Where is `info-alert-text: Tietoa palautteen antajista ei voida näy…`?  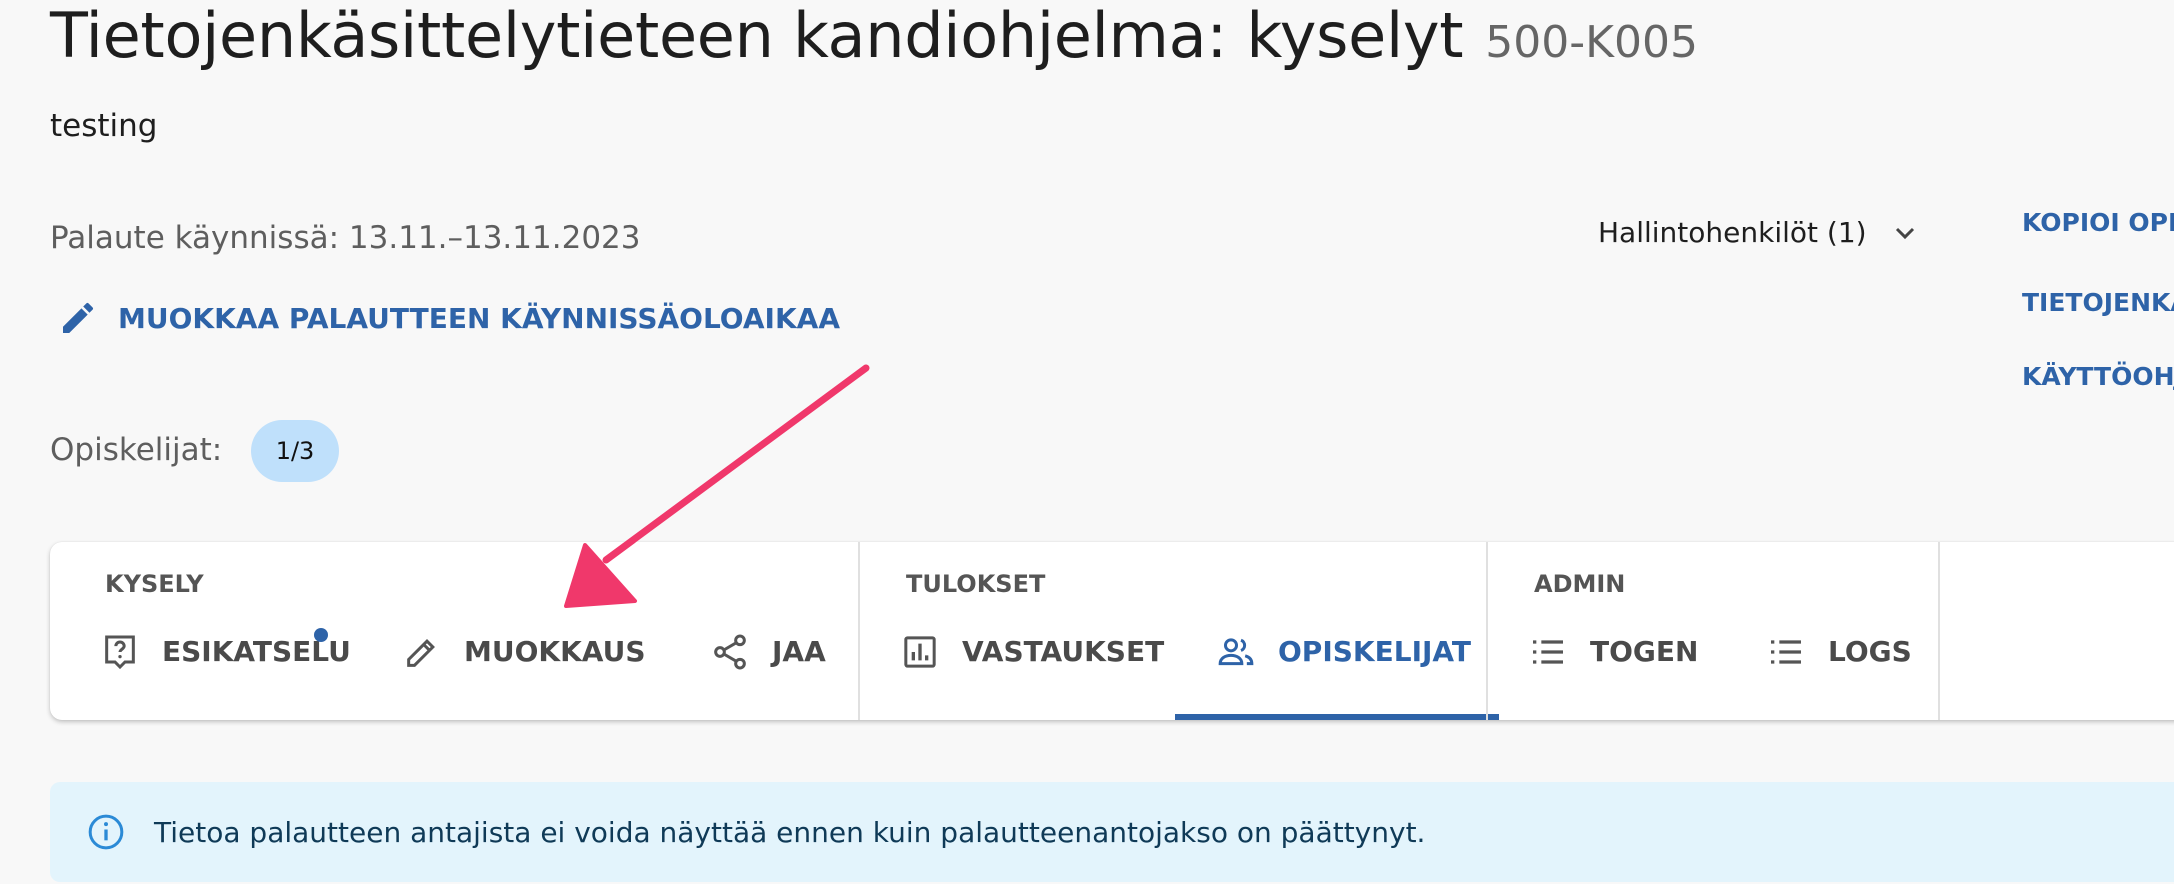 info-alert-text: Tietoa palautteen antajista ei voida näy… is located at coordinates (790, 832).